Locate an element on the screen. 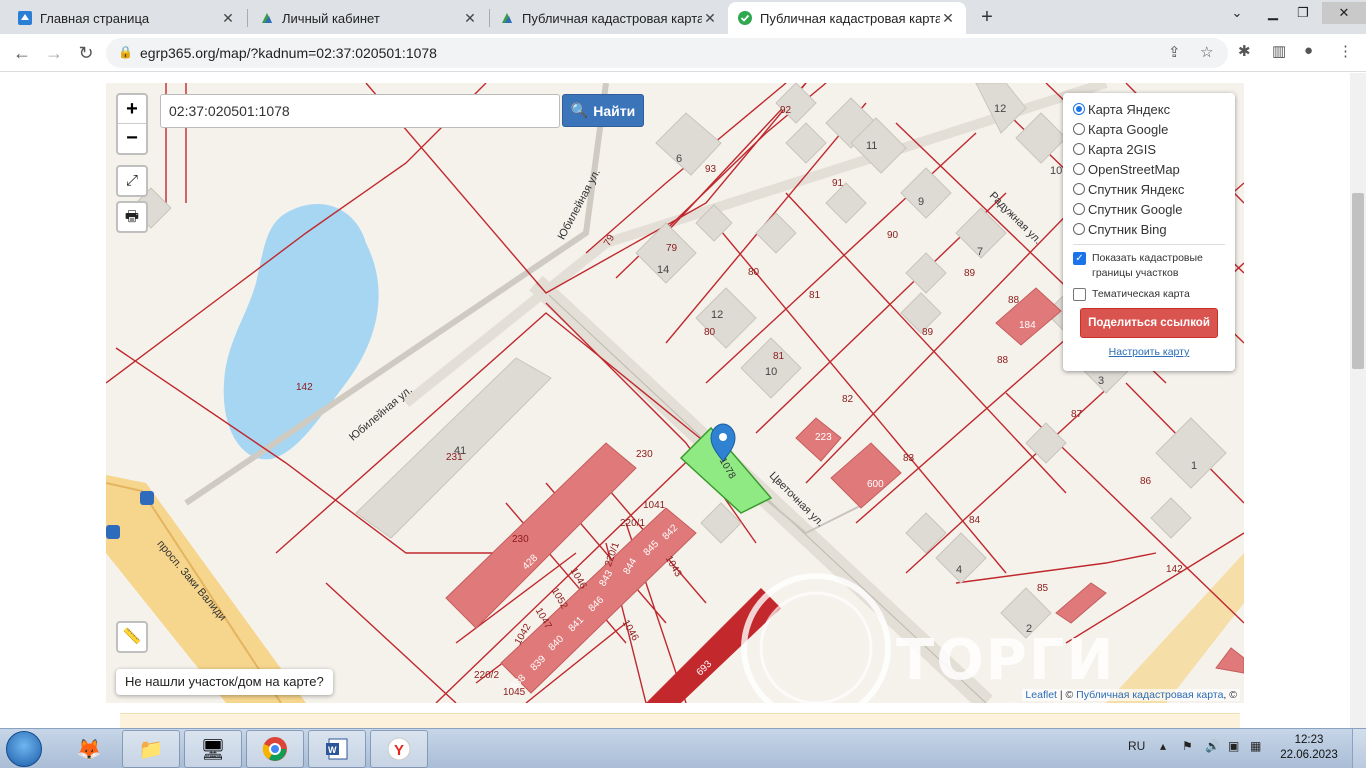 The image size is (1366, 768). bookmark-star-icon: ☆ is located at coordinates (1206, 52).